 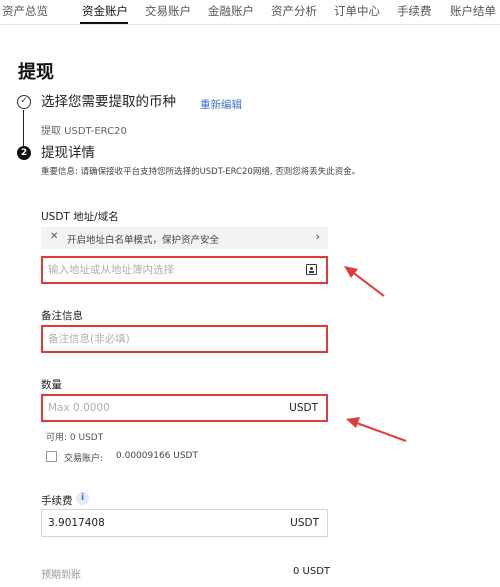 I want to click on whitelist-text: 开启地址白名单模式，保护资产安全, so click(x=143, y=240).